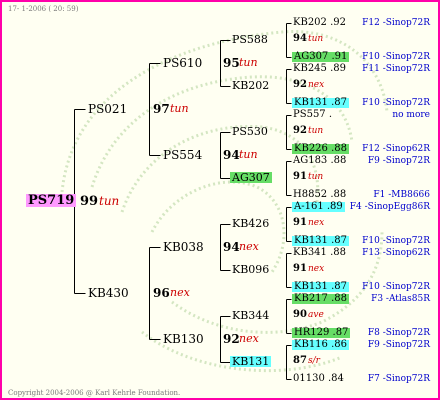 The image size is (440, 400). Describe the element at coordinates (161, 109) in the screenshot. I see `gen1-score: 97` at that location.